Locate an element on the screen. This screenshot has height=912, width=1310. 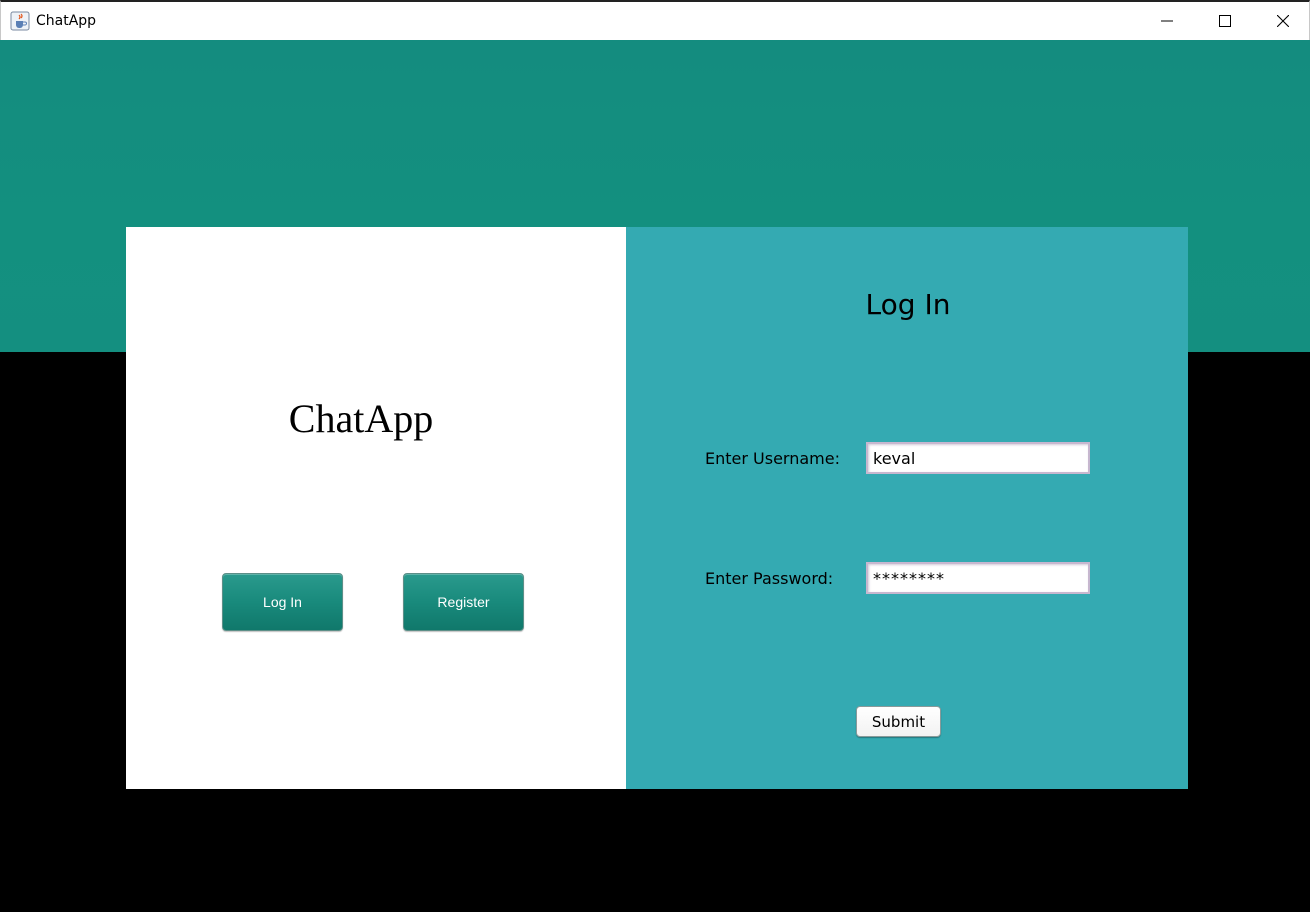
minimize-icon is located at coordinates (1167, 21).